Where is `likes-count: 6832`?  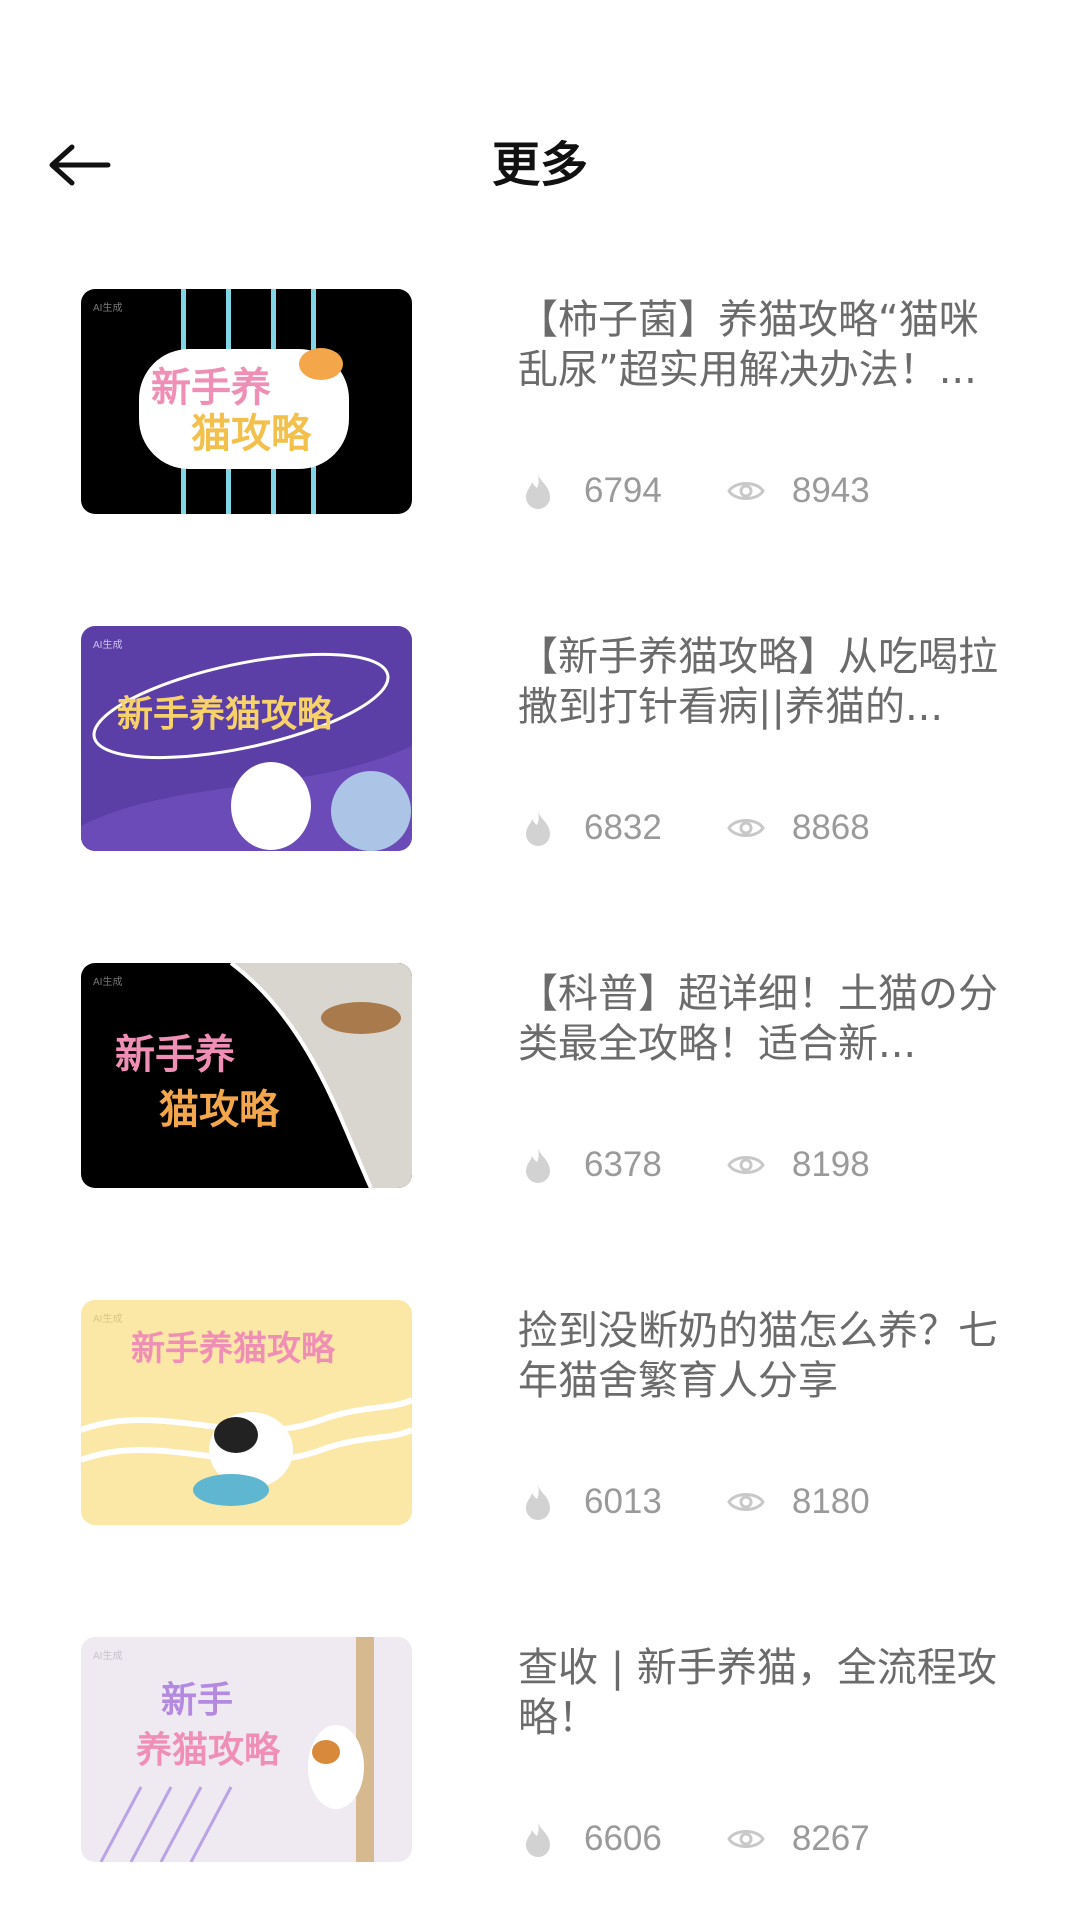 likes-count: 6832 is located at coordinates (623, 827).